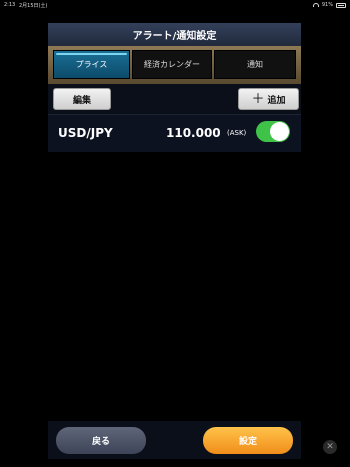  What do you see at coordinates (276, 100) in the screenshot?
I see `add-button-label: 追加` at bounding box center [276, 100].